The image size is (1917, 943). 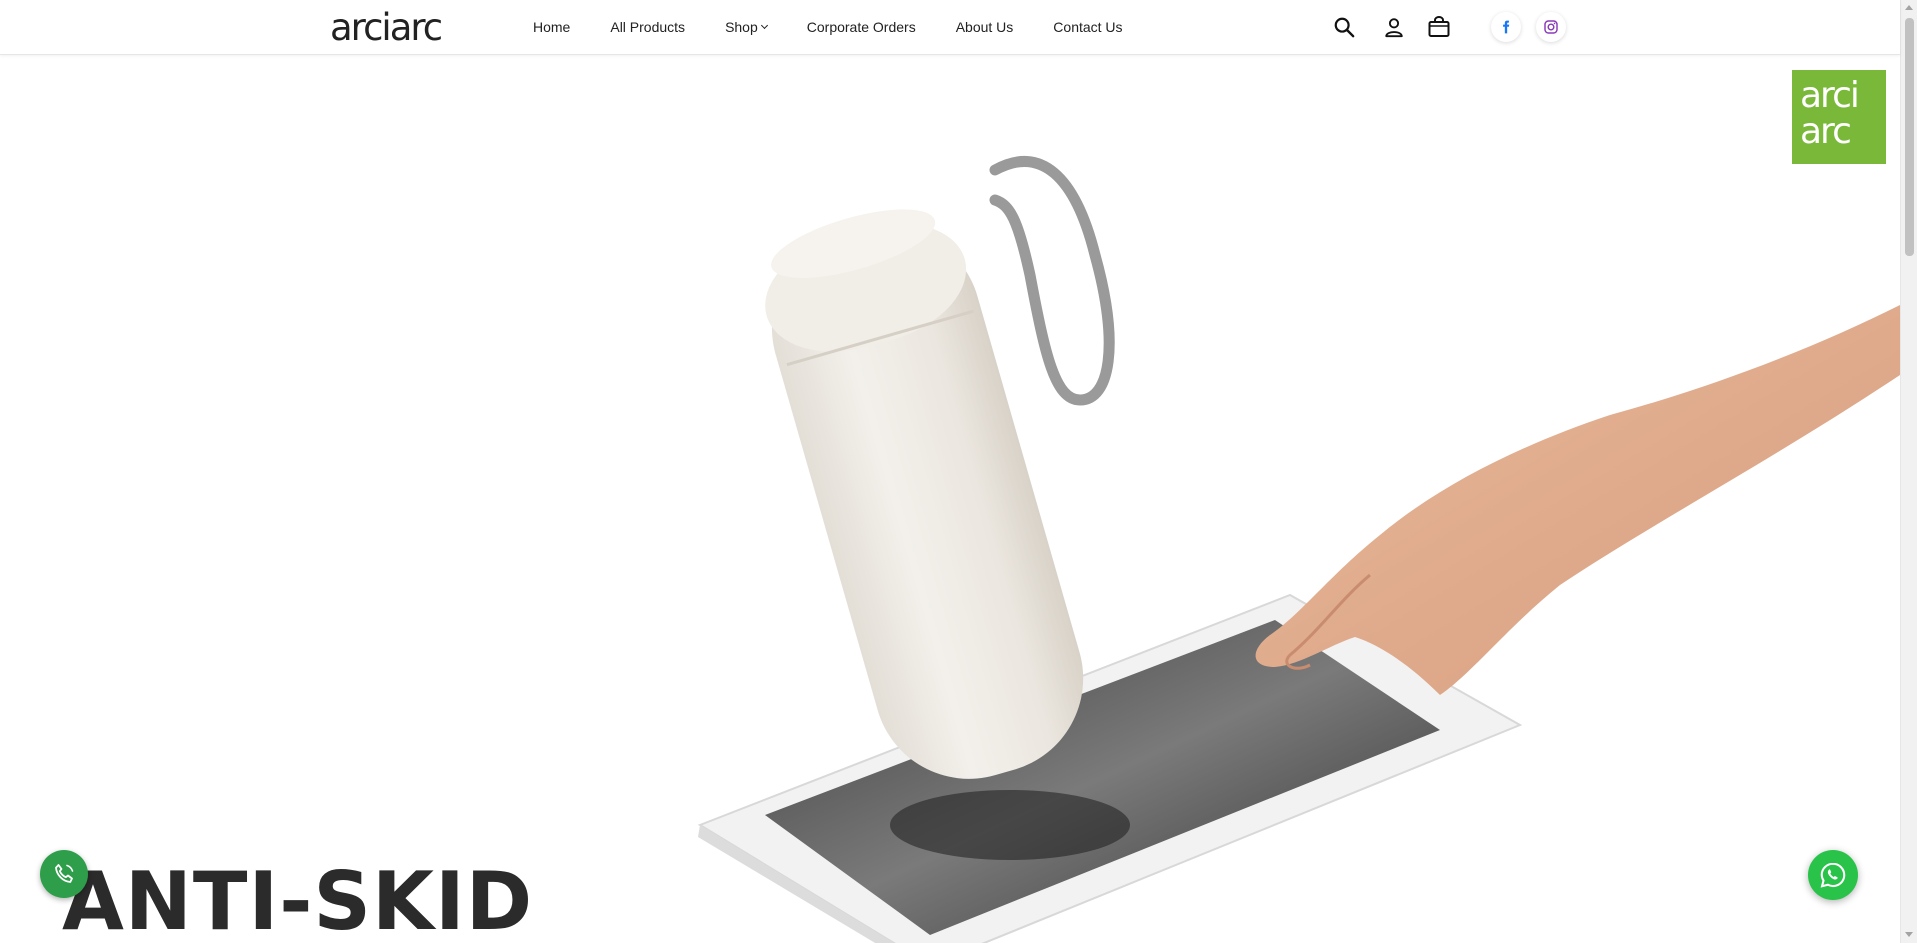 What do you see at coordinates (1551, 27) in the screenshot?
I see `instagram-icon` at bounding box center [1551, 27].